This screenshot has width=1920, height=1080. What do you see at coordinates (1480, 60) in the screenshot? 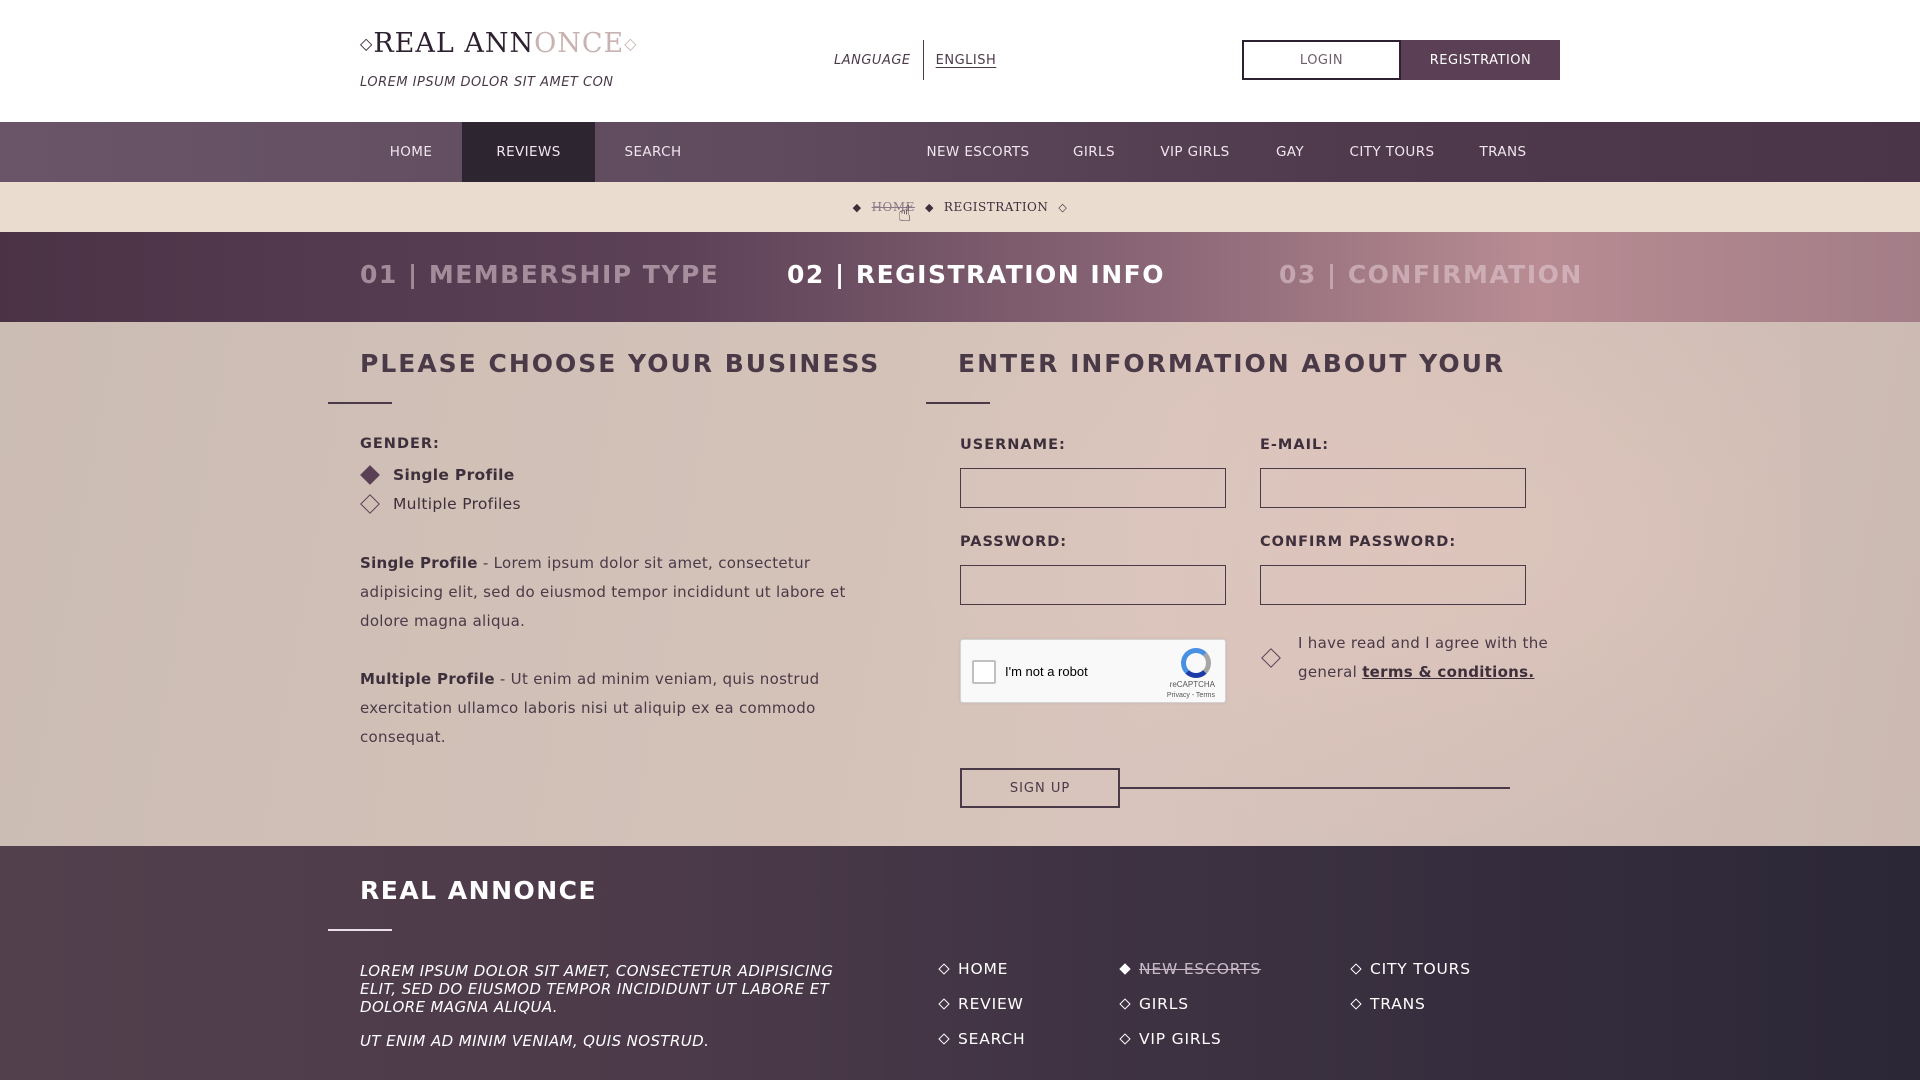
I see `registration-button: REGISTRATION` at bounding box center [1480, 60].